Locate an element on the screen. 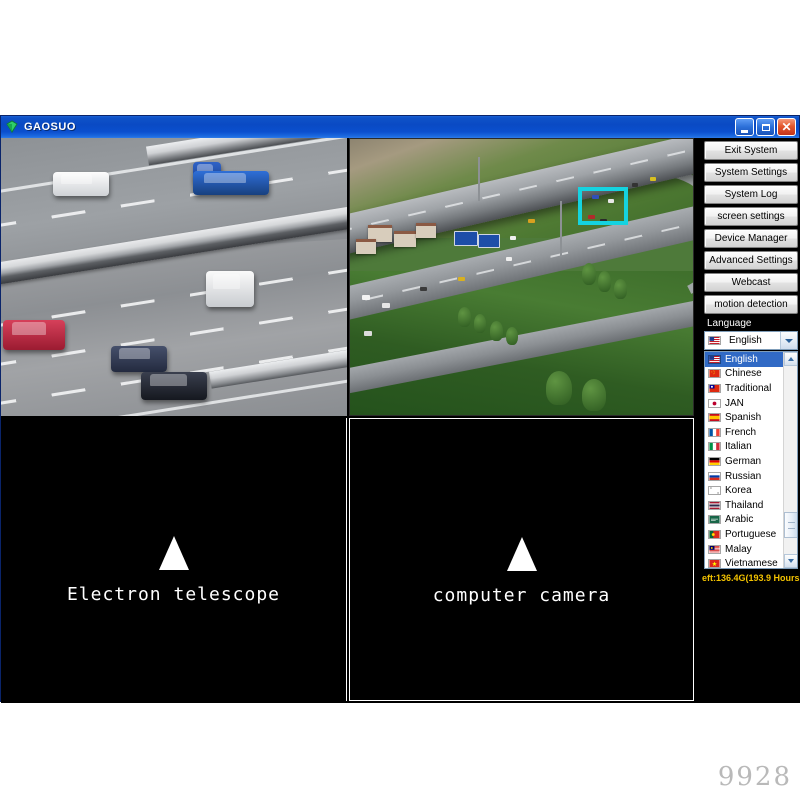 The image size is (800, 800). language-list-scrollbar is located at coordinates (790, 460).